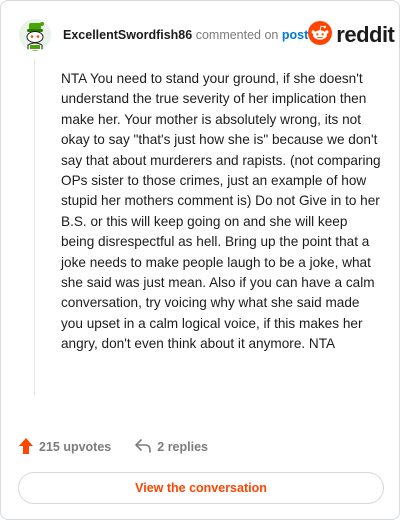  What do you see at coordinates (127, 35) in the screenshot?
I see `username-link: ExcellentSwordfish86` at bounding box center [127, 35].